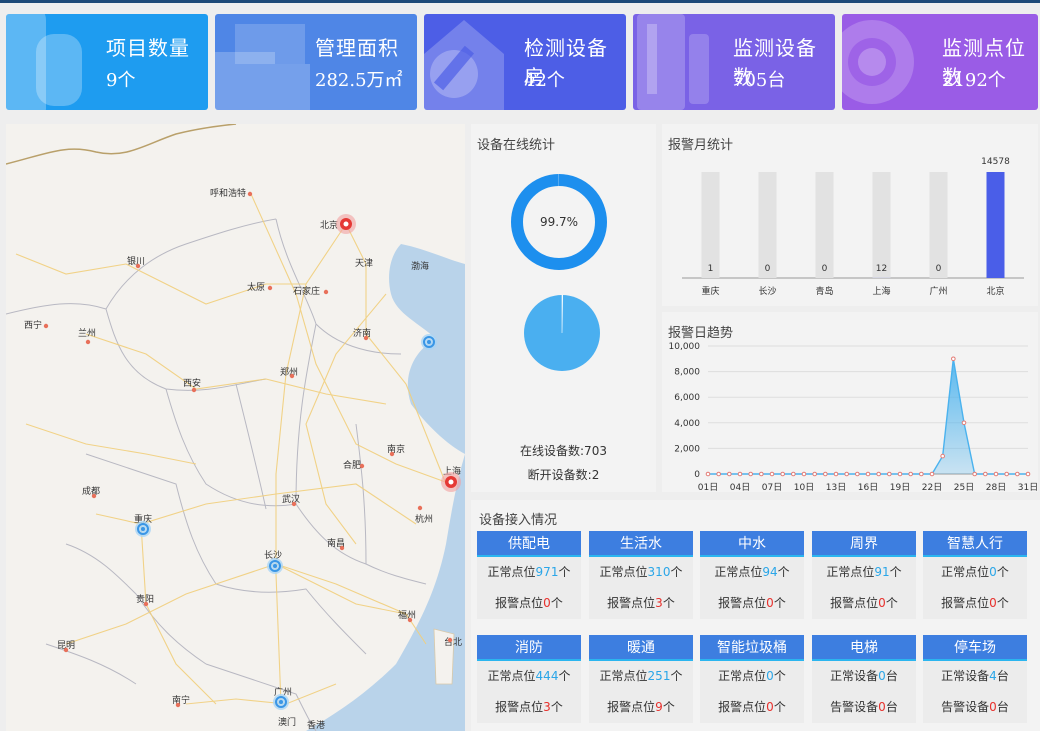  I want to click on normal-count-row: 正常点位971个, so click(529, 572).